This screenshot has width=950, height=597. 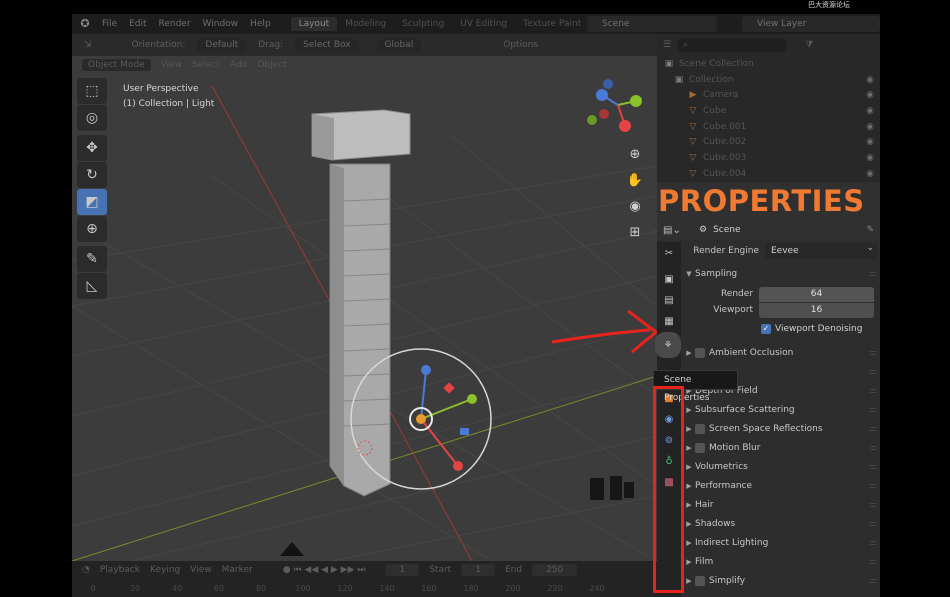 I want to click on current-frame-field: 1, so click(x=402, y=570).